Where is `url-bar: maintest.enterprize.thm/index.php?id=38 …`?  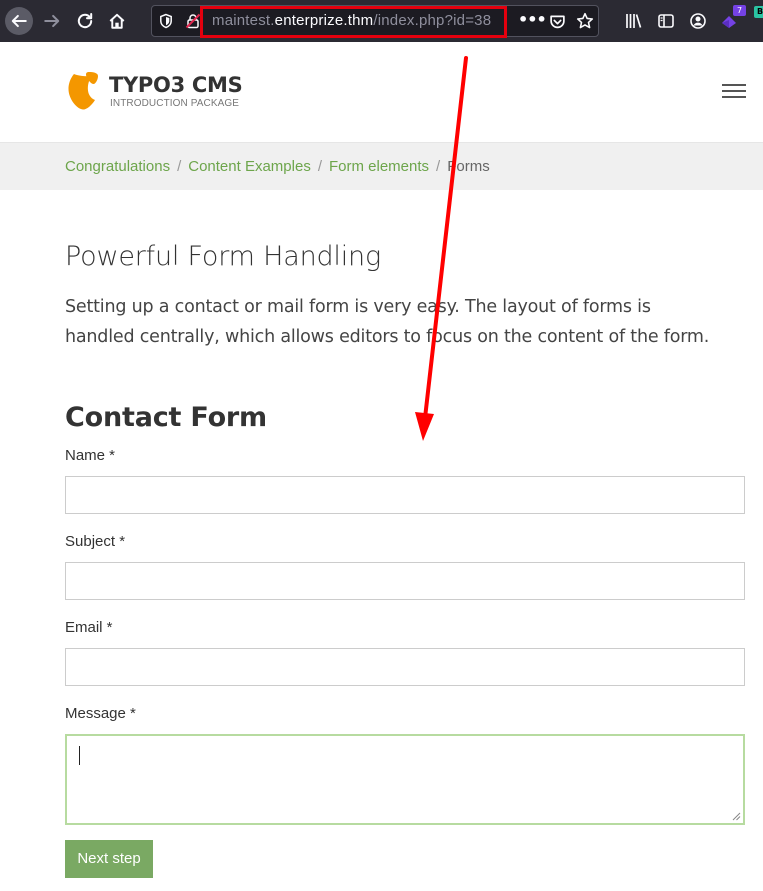 url-bar: maintest.enterprize.thm/index.php?id=38 … is located at coordinates (375, 21).